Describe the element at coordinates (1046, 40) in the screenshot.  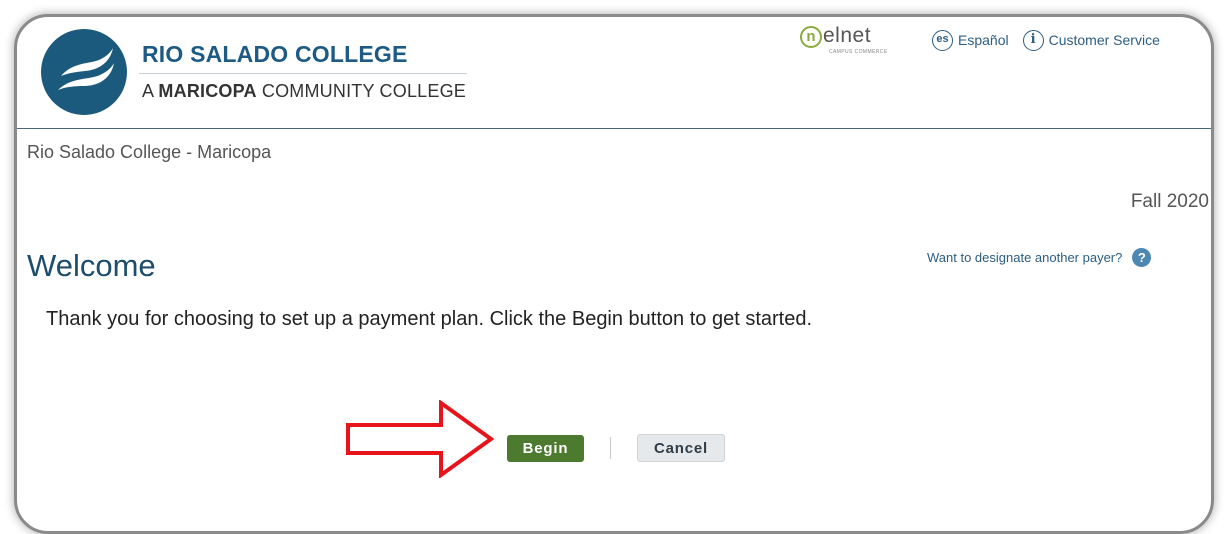
I see `header-links: es Español i Customer Service` at that location.